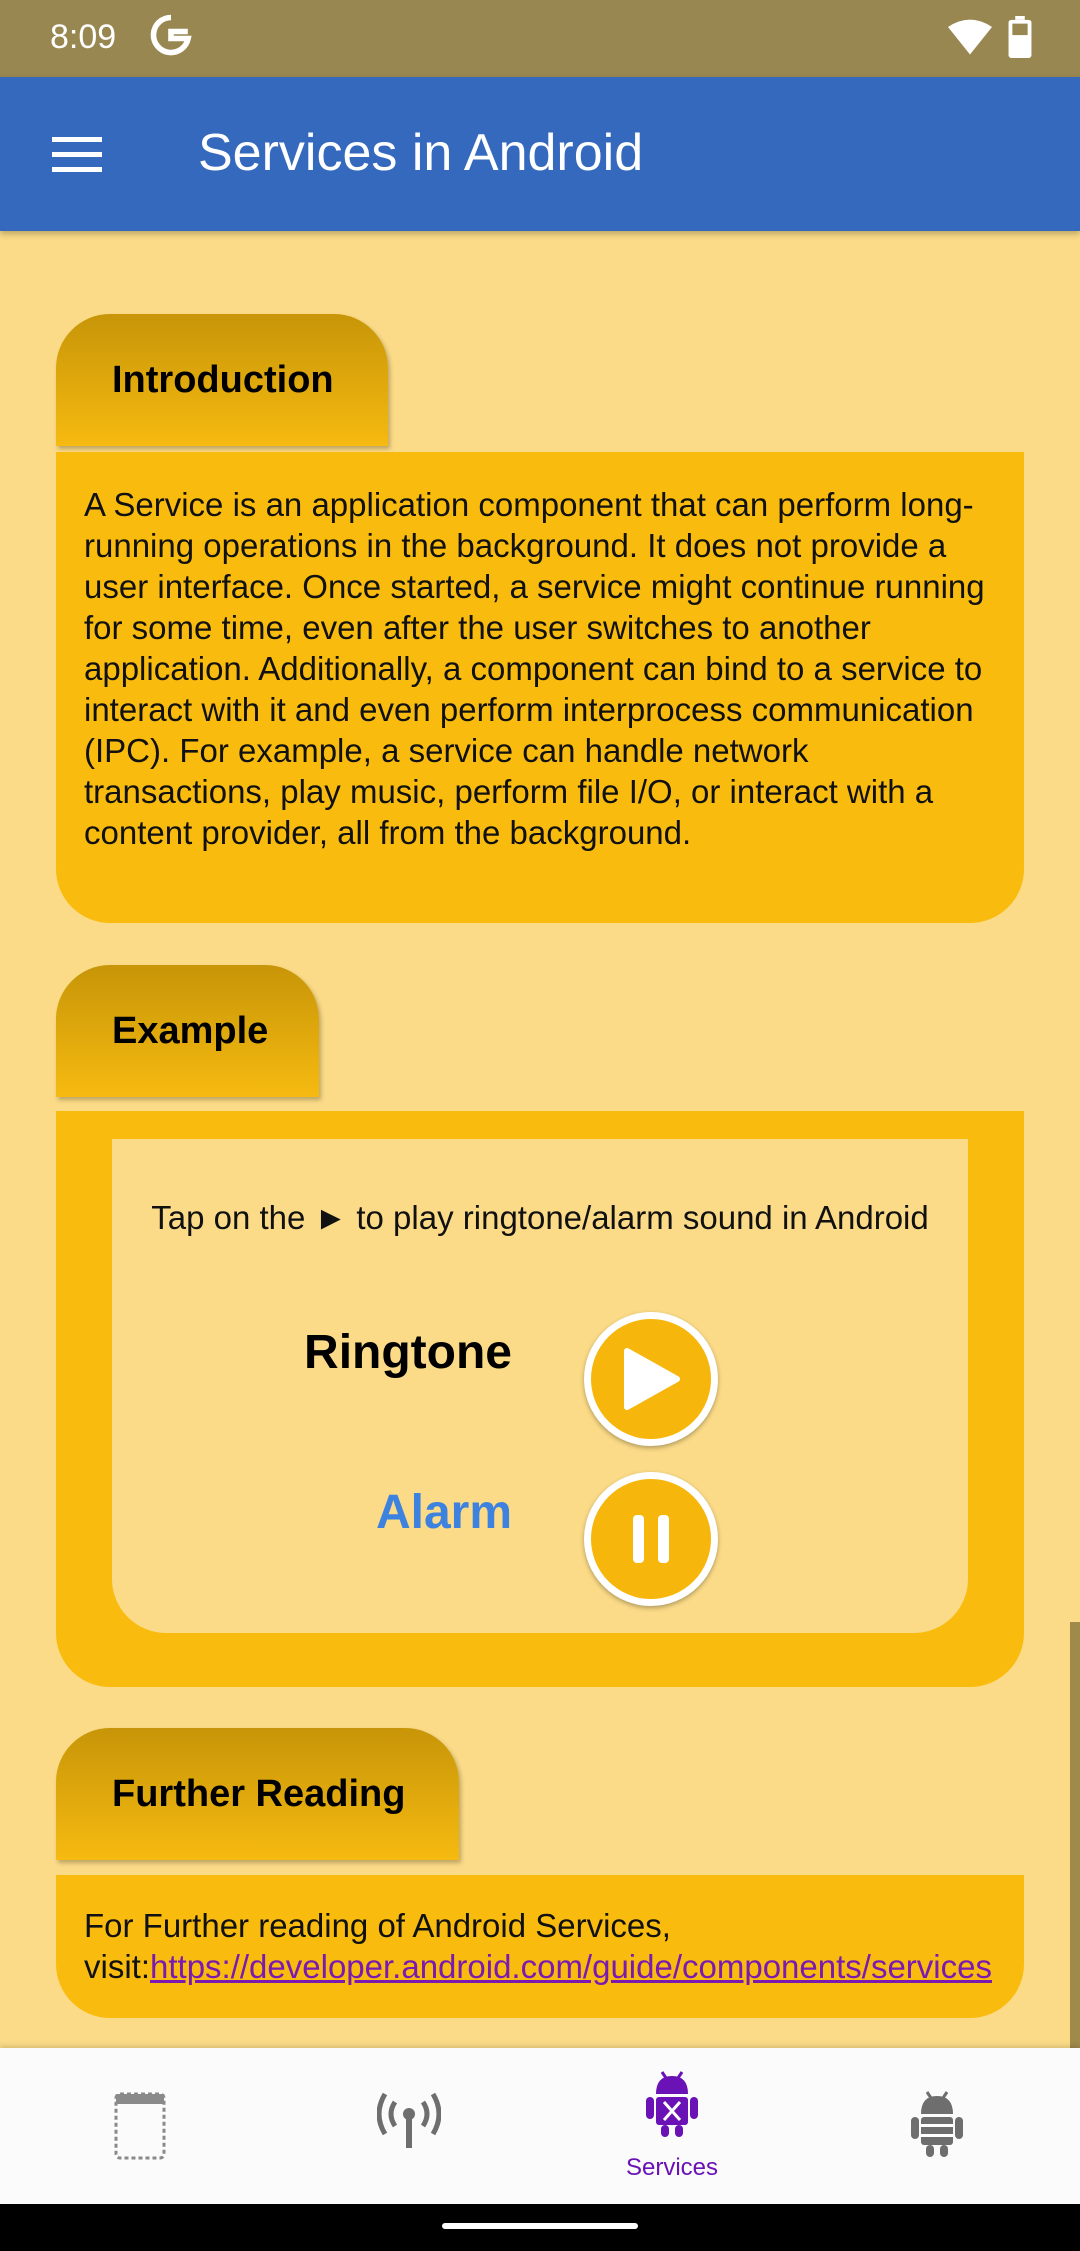  I want to click on services-icon, so click(672, 2104).